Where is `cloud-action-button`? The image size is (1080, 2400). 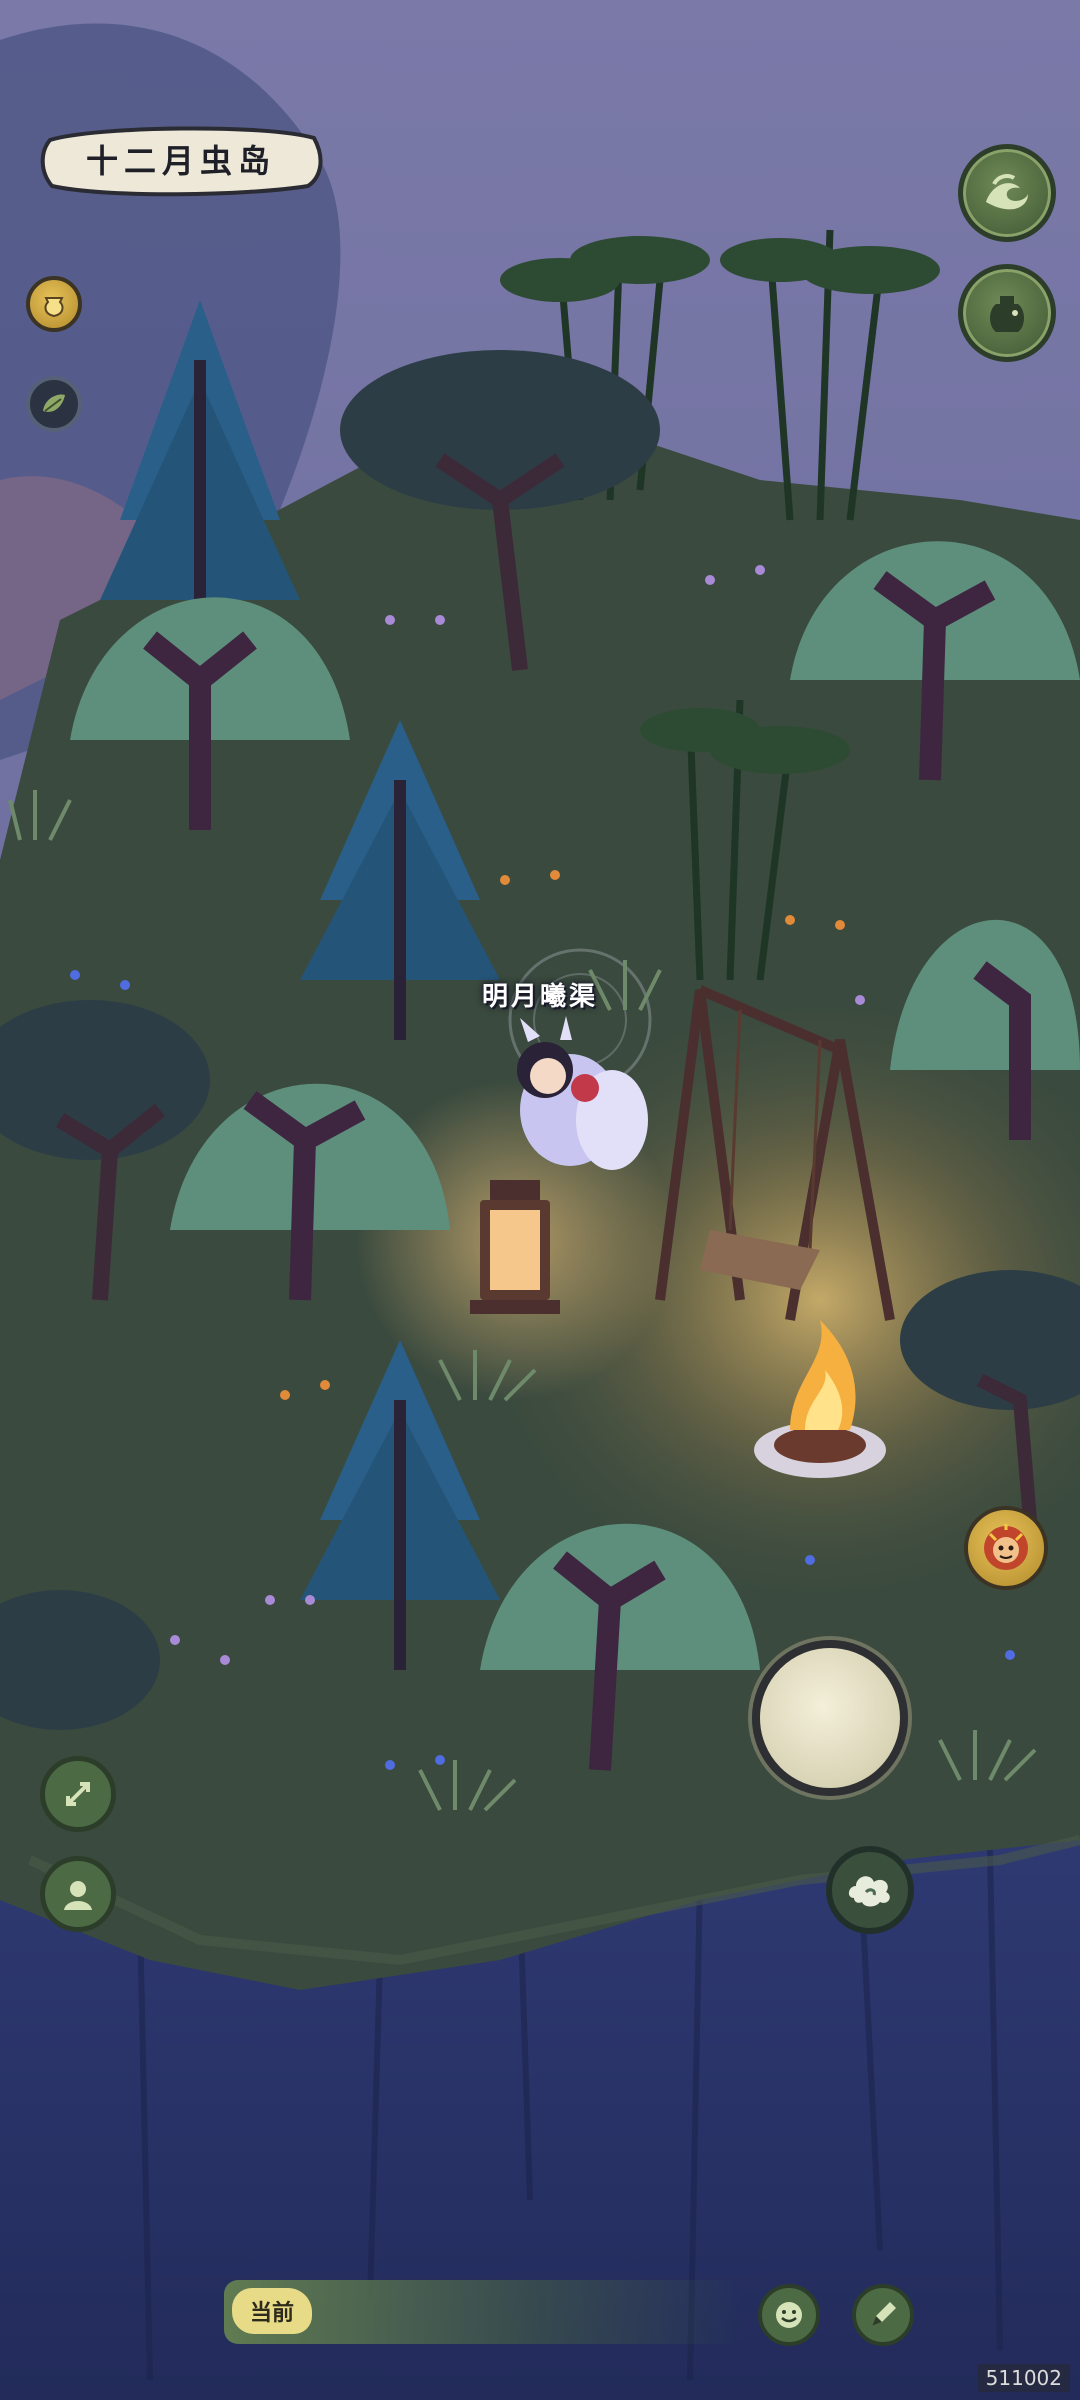 cloud-action-button is located at coordinates (870, 1890).